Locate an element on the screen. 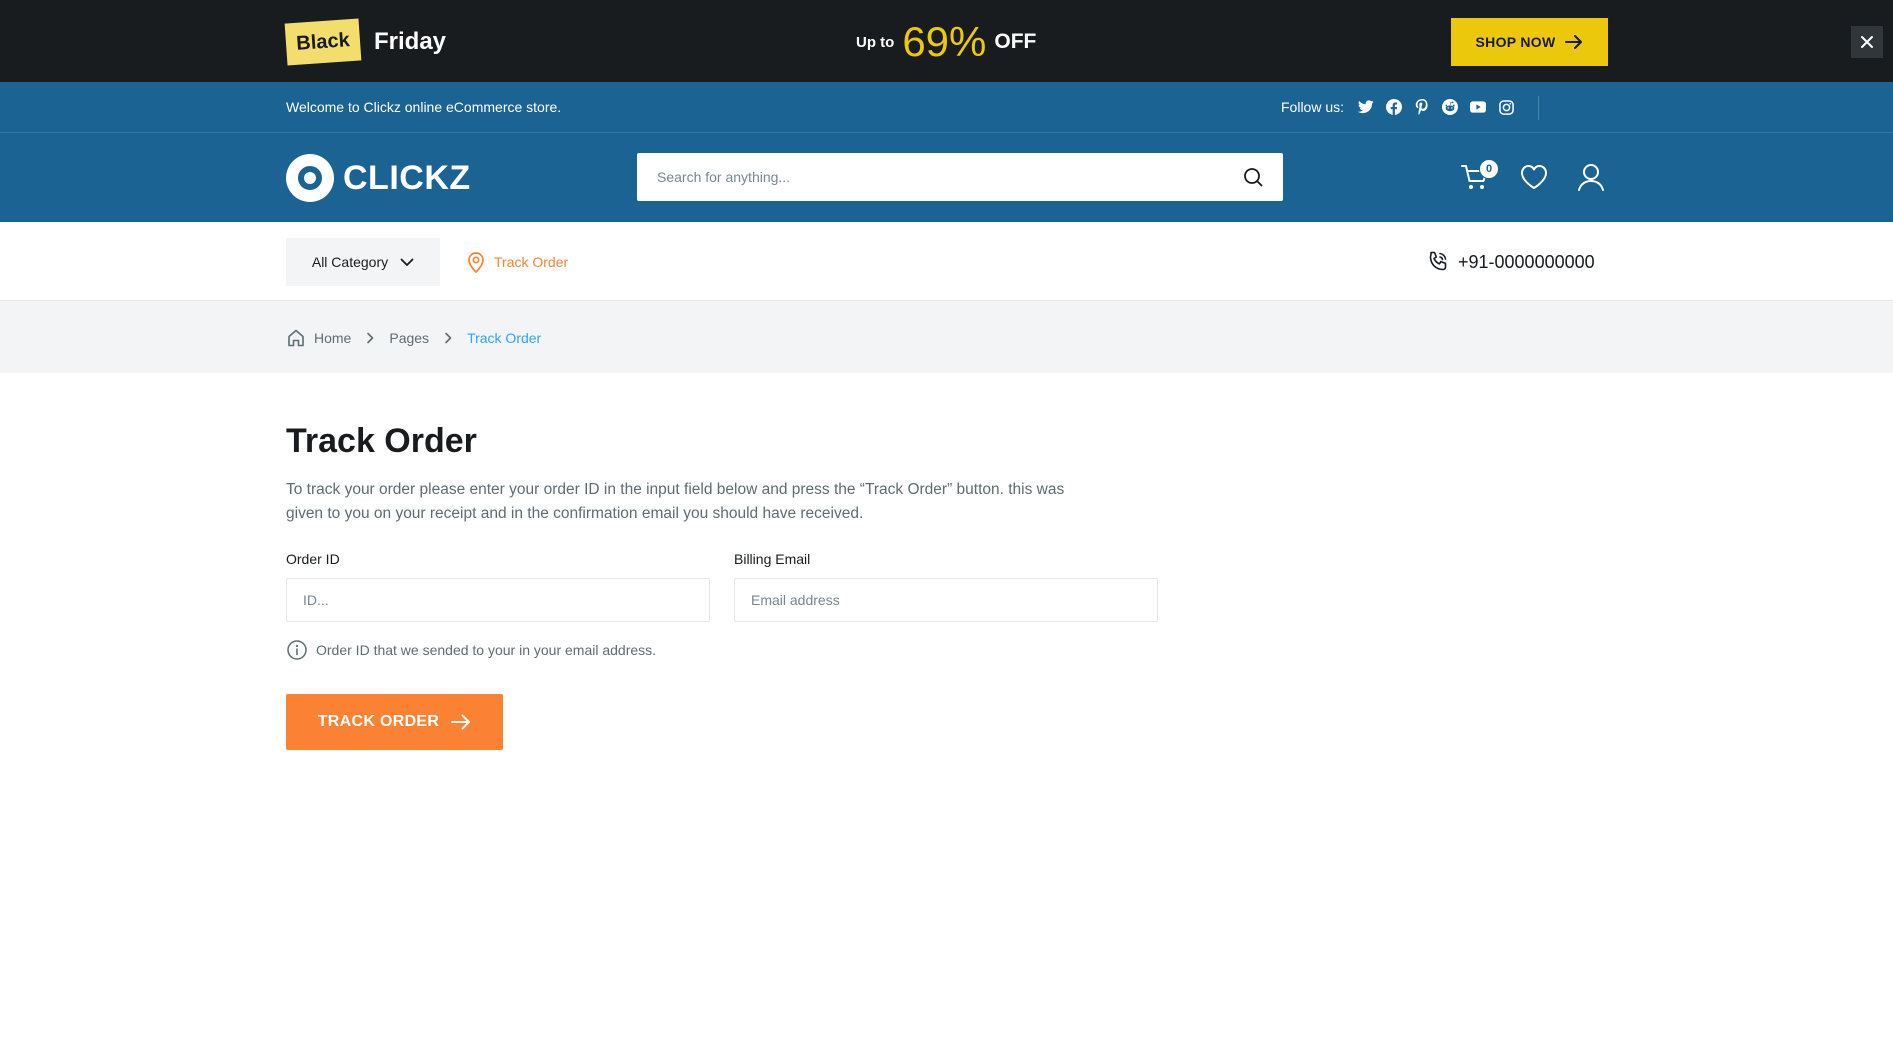 The width and height of the screenshot is (1893, 1041). close-promo-button is located at coordinates (1867, 42).